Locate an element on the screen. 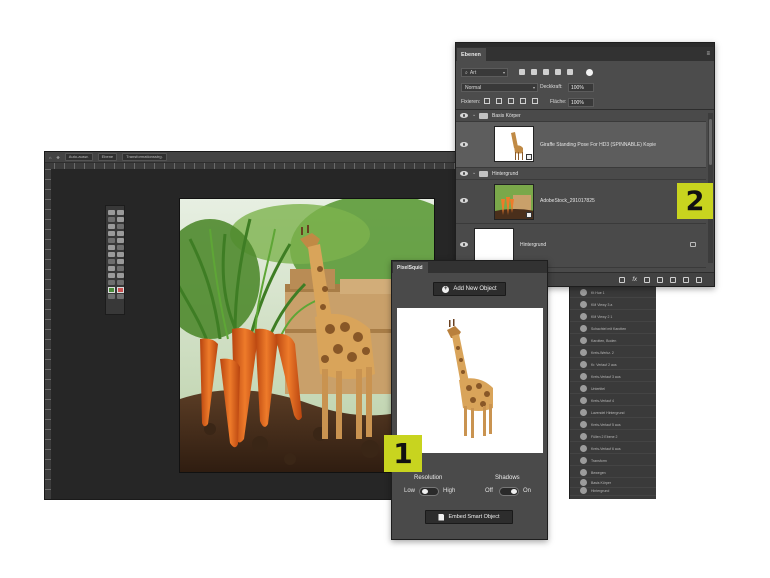 The height and width of the screenshot is (578, 770). history-item: Kreis-Werkz. 2 is located at coordinates (613, 353).